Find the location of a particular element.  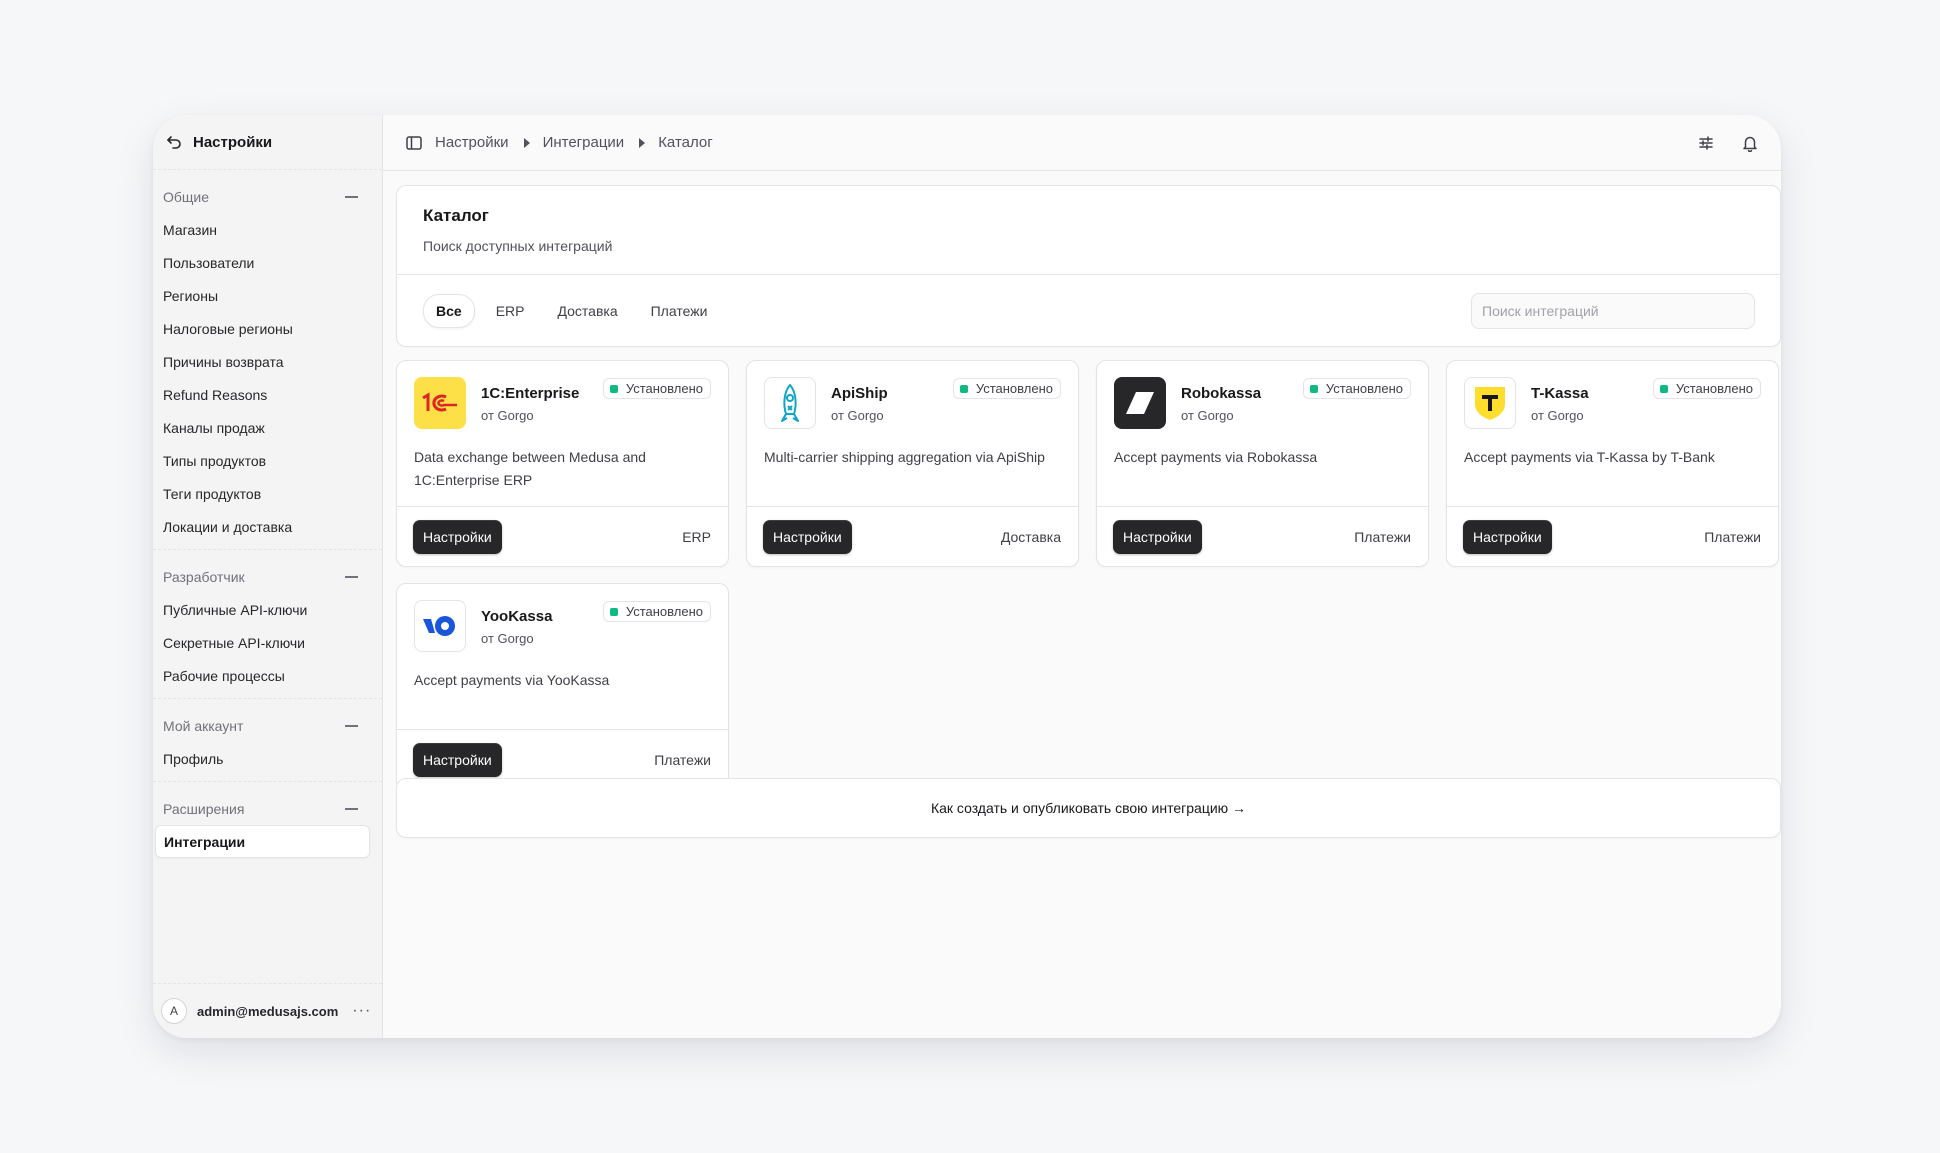

filter-erp: ERP is located at coordinates (510, 311).